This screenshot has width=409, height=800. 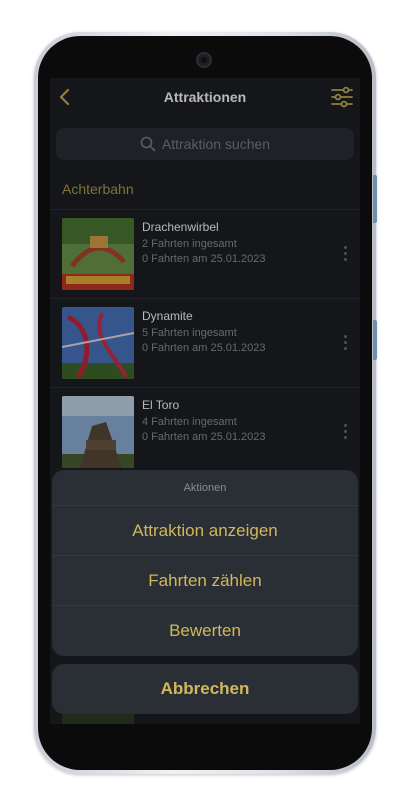 What do you see at coordinates (205, 581) in the screenshot?
I see `count-rides-button: Fahrten zählen` at bounding box center [205, 581].